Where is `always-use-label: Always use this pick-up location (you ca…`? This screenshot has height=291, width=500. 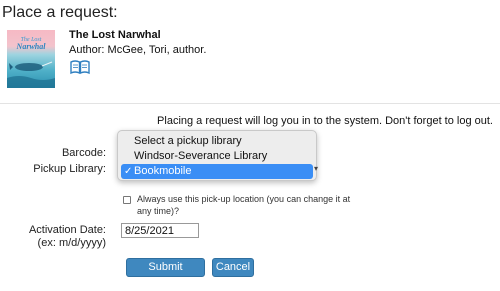 always-use-label: Always use this pick-up location (you ca… is located at coordinates (244, 205).